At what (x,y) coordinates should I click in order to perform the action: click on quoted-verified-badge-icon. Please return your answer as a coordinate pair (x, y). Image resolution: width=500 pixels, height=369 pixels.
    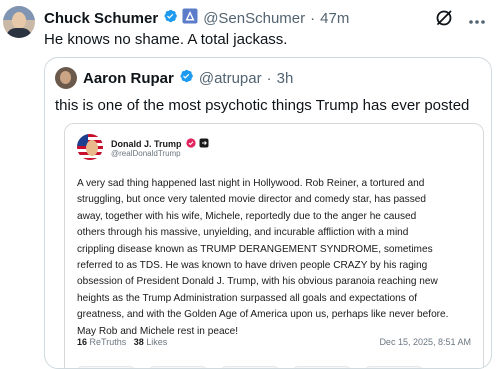
    Looking at the image, I should click on (186, 78).